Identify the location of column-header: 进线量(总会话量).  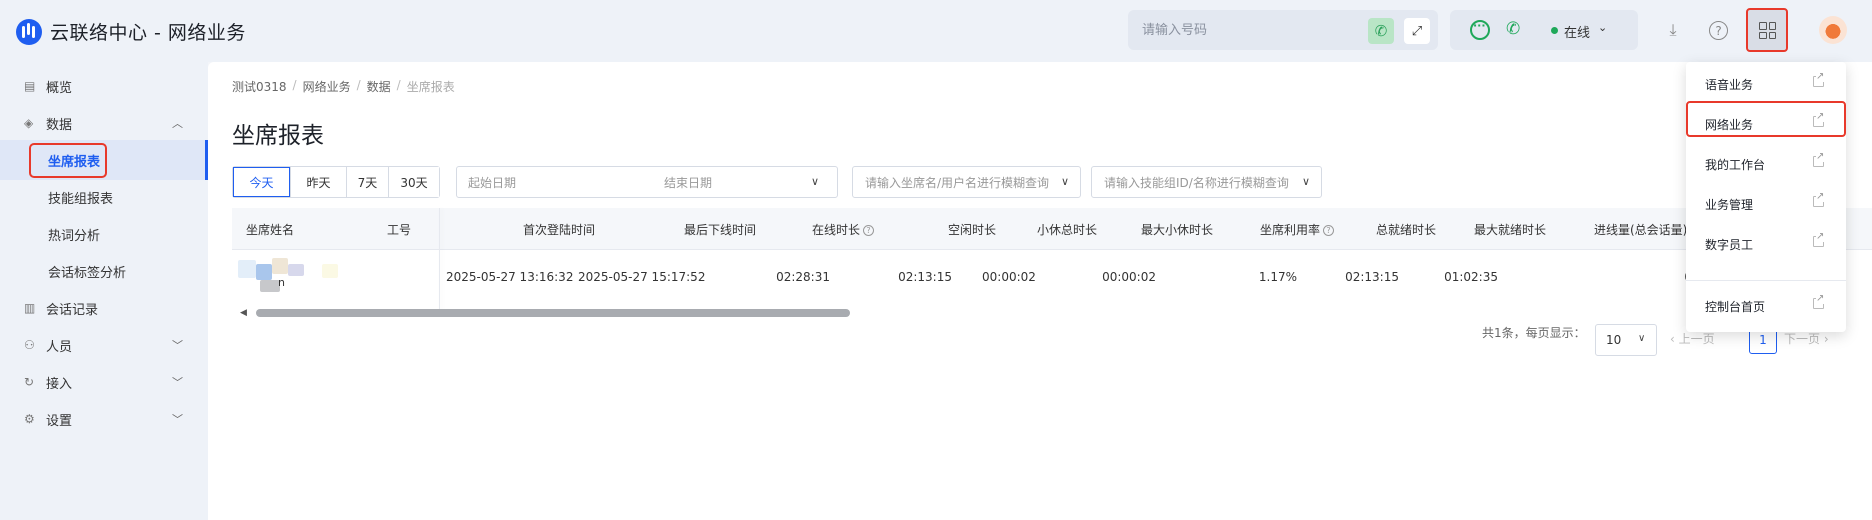
(1641, 230).